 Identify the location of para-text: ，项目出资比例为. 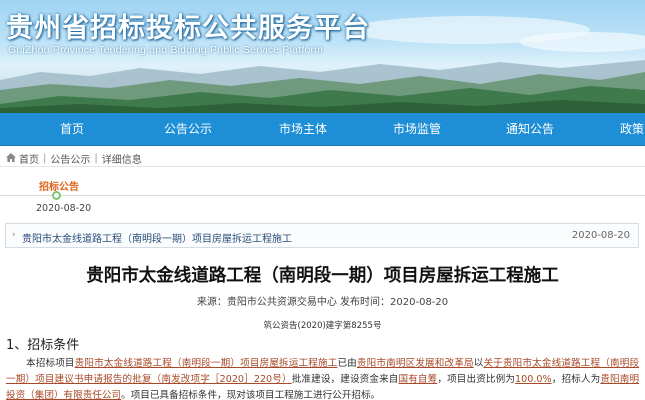
(476, 379).